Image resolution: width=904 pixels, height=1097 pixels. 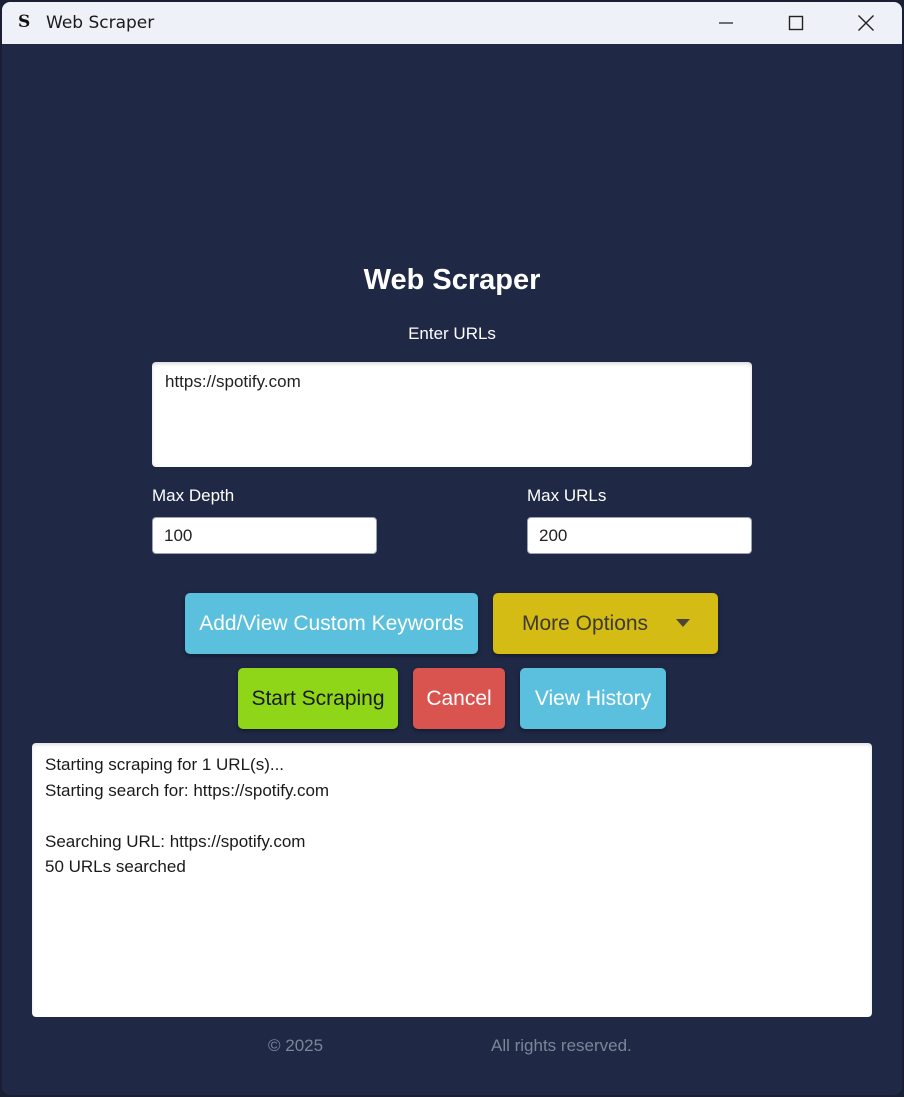 I want to click on custom-keywords-button: Add/View Custom Keywords, so click(x=331, y=623).